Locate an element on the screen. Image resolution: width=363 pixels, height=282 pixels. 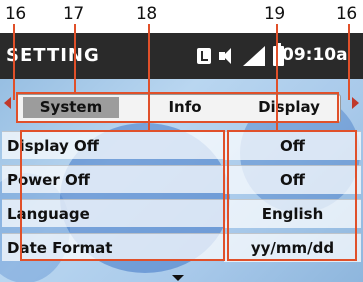
callout-line-16-left is located at coordinates (14, 62).